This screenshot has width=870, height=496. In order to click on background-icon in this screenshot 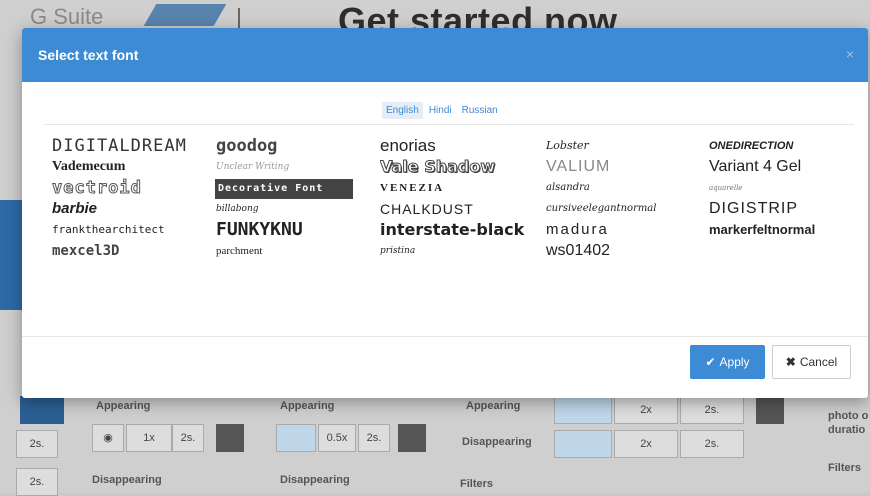, I will do `click(250, 19)`.